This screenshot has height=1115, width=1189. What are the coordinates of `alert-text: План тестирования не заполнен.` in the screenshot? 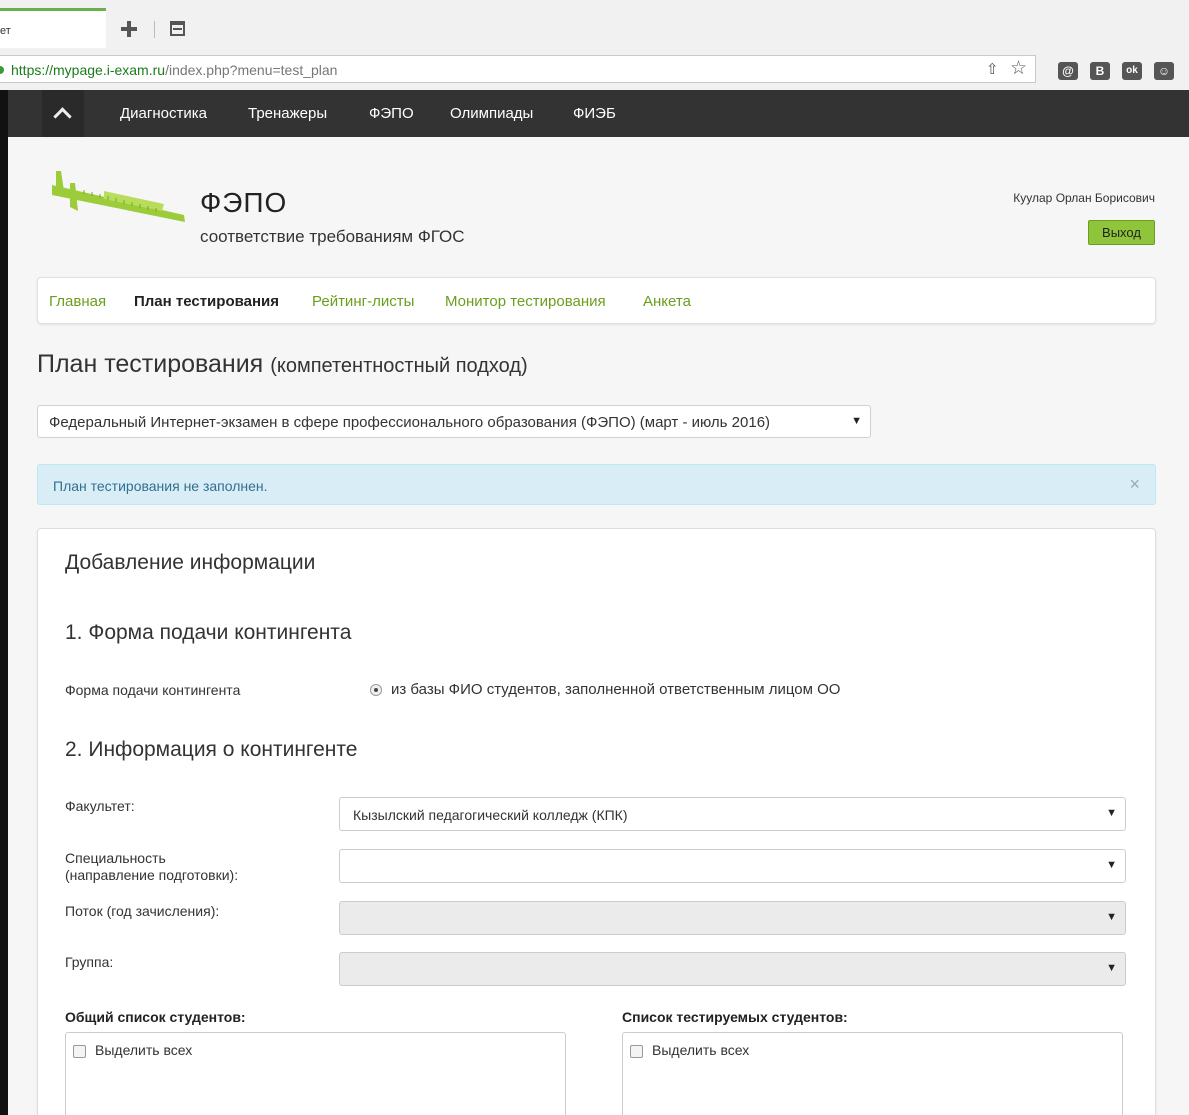 It's located at (160, 486).